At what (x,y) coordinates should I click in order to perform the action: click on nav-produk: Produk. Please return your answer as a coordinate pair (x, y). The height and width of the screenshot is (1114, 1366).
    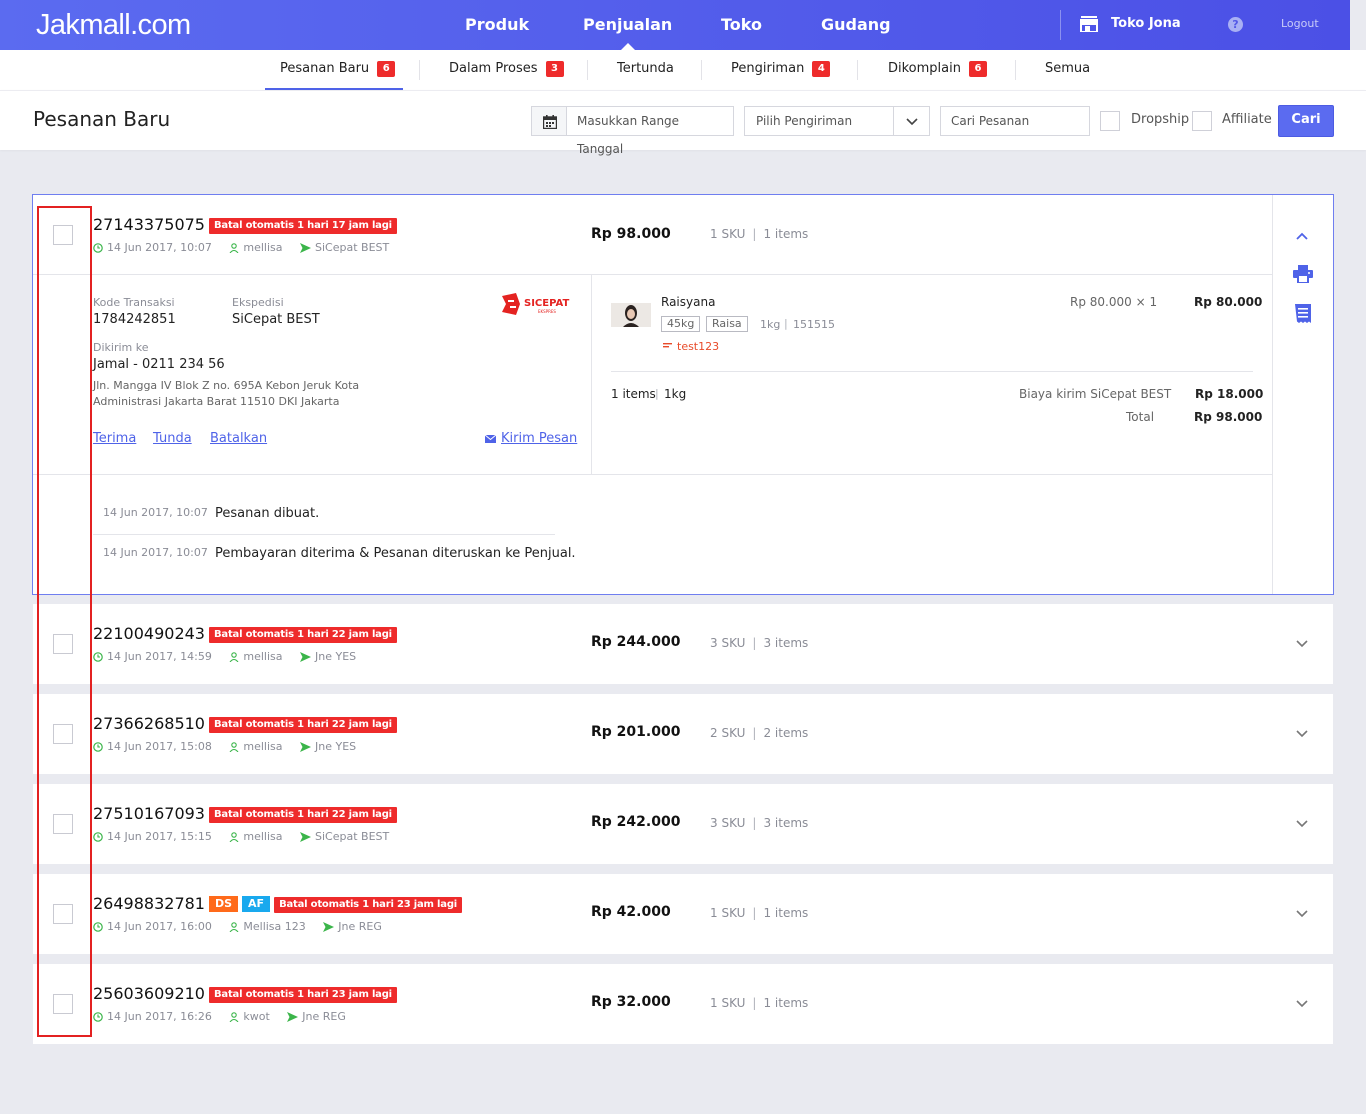
    Looking at the image, I should click on (497, 25).